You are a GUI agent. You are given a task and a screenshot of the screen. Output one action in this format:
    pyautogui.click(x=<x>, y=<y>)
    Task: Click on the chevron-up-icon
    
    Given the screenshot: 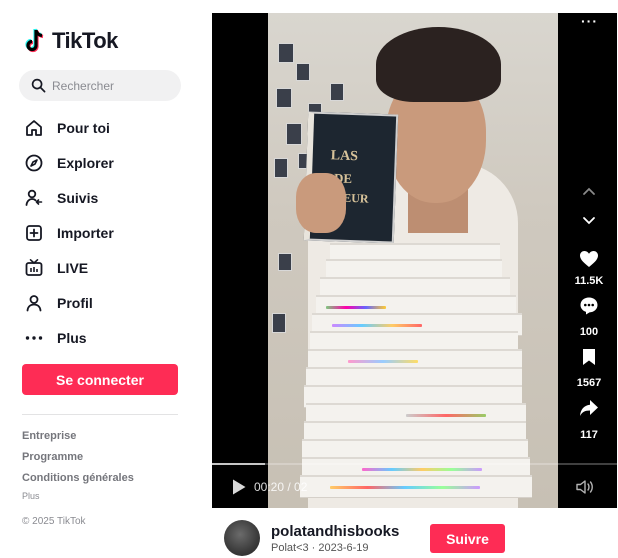 What is the action you would take?
    pyautogui.click(x=589, y=191)
    